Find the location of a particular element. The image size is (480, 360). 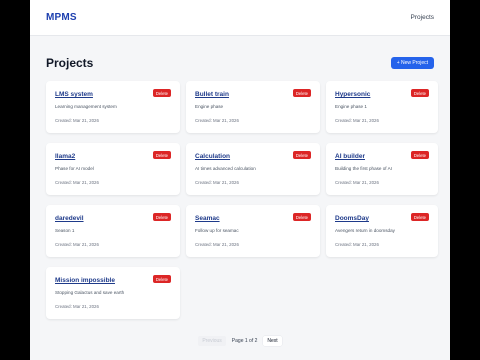

next-page-button: Next is located at coordinates (272, 341).